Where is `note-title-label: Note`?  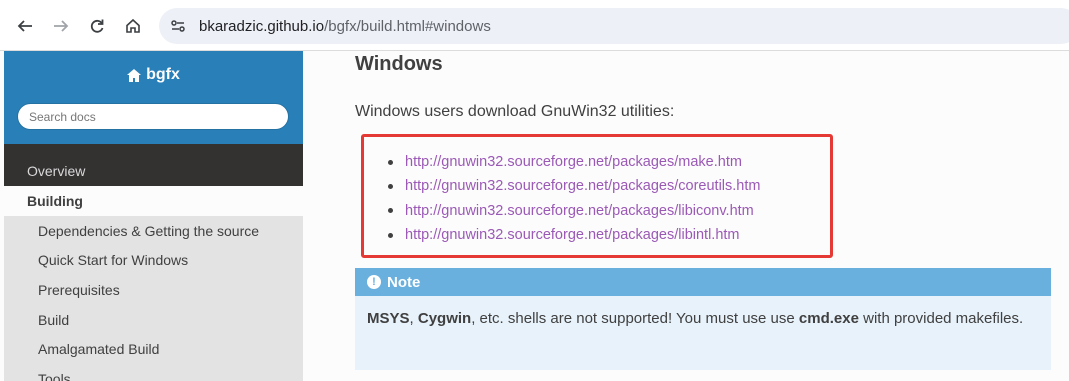
note-title-label: Note is located at coordinates (404, 282).